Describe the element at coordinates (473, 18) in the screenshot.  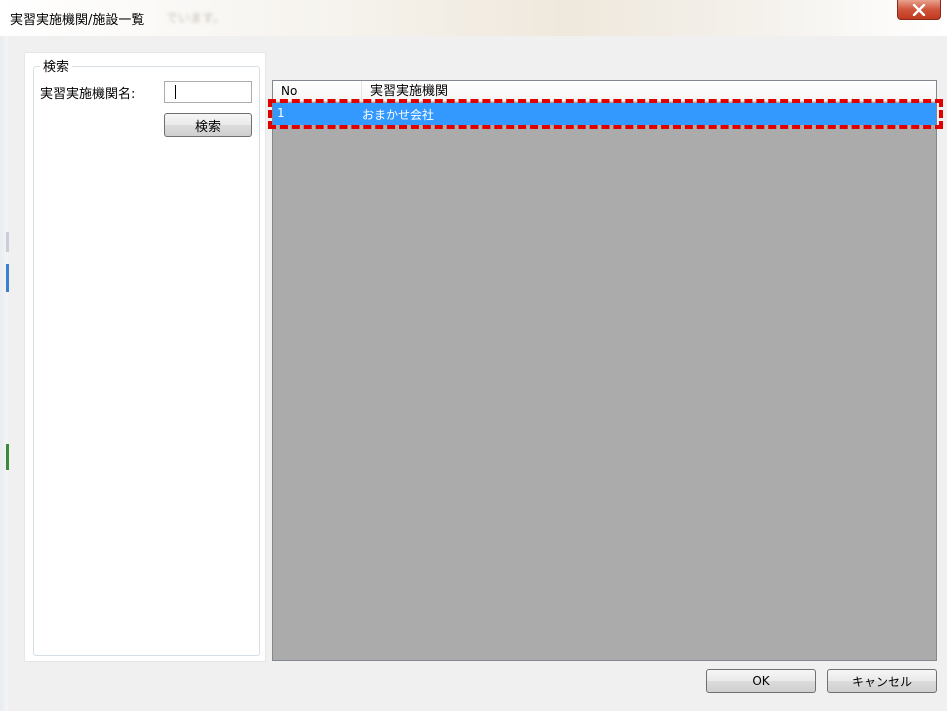
I see `title-bar: 実習実施機関/施設一覧 でいます。` at that location.